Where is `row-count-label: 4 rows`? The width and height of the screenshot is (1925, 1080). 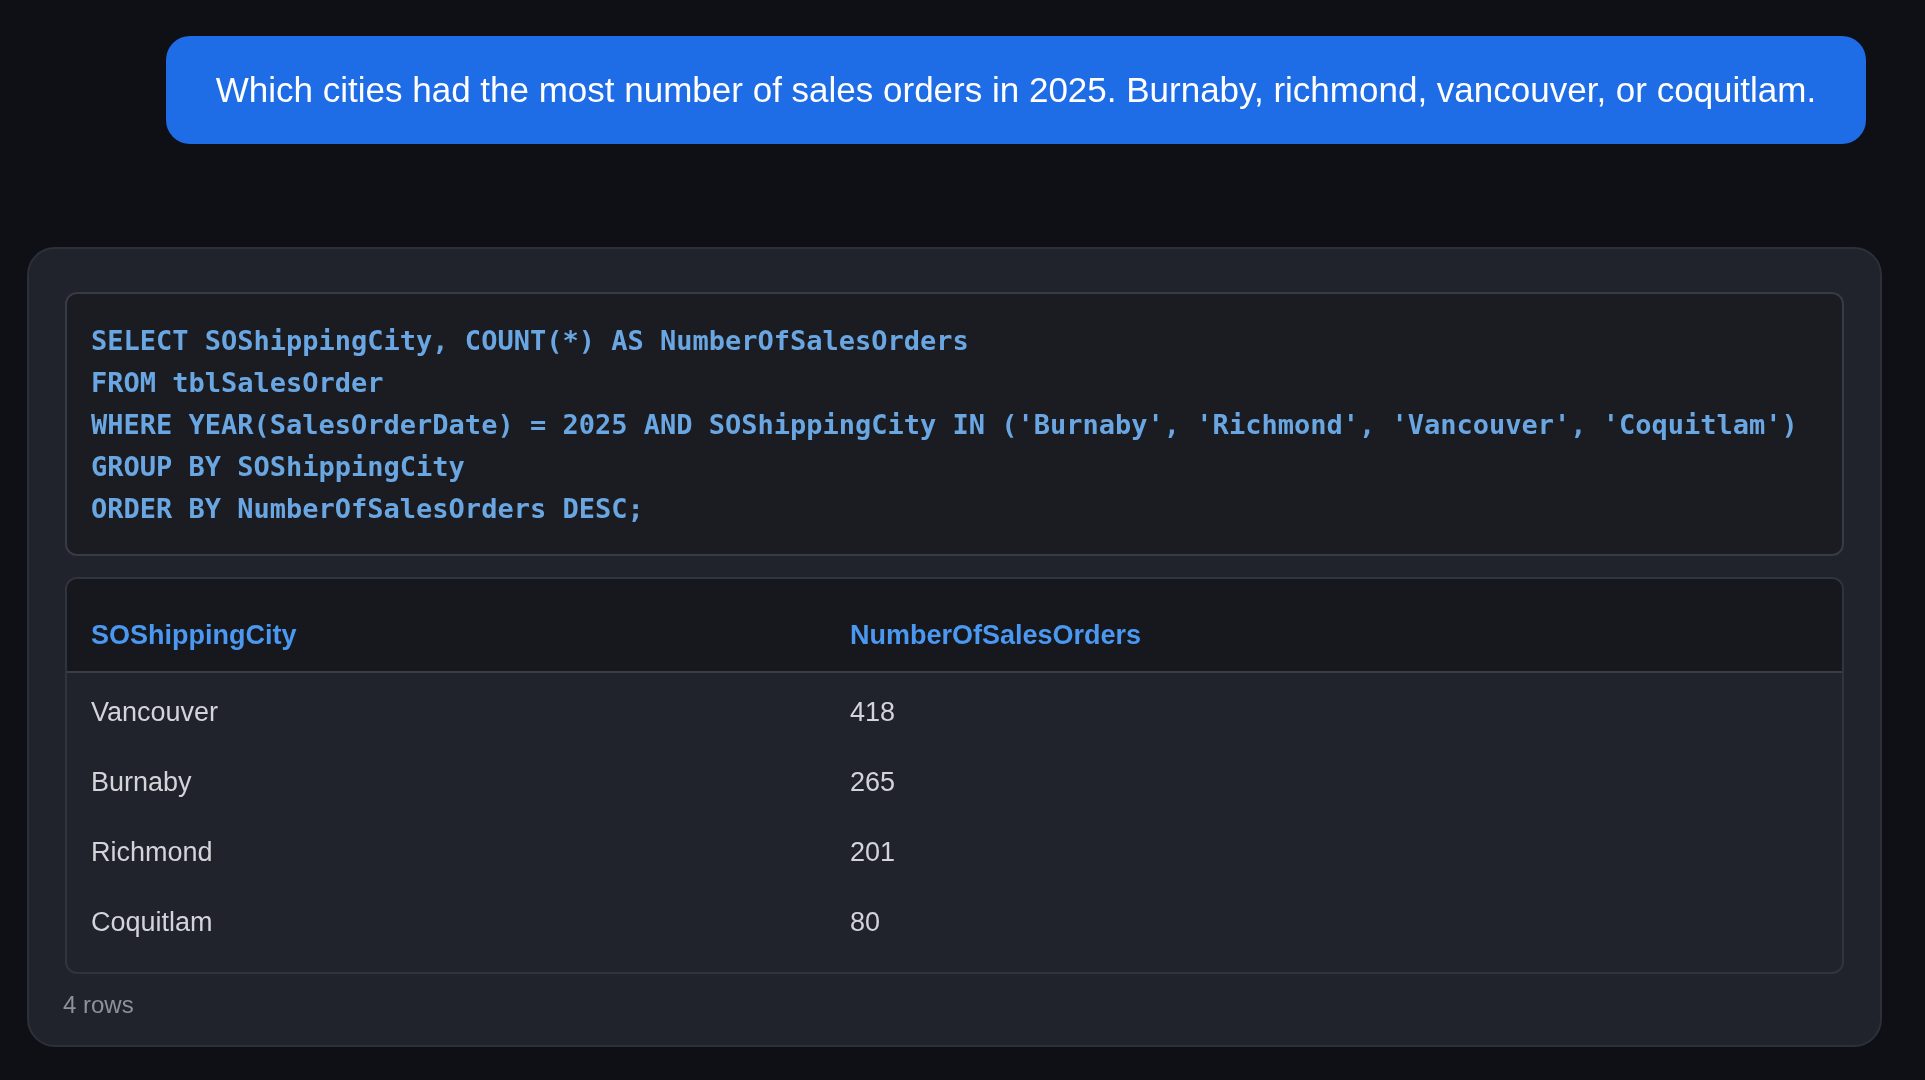
row-count-label: 4 rows is located at coordinates (98, 1004).